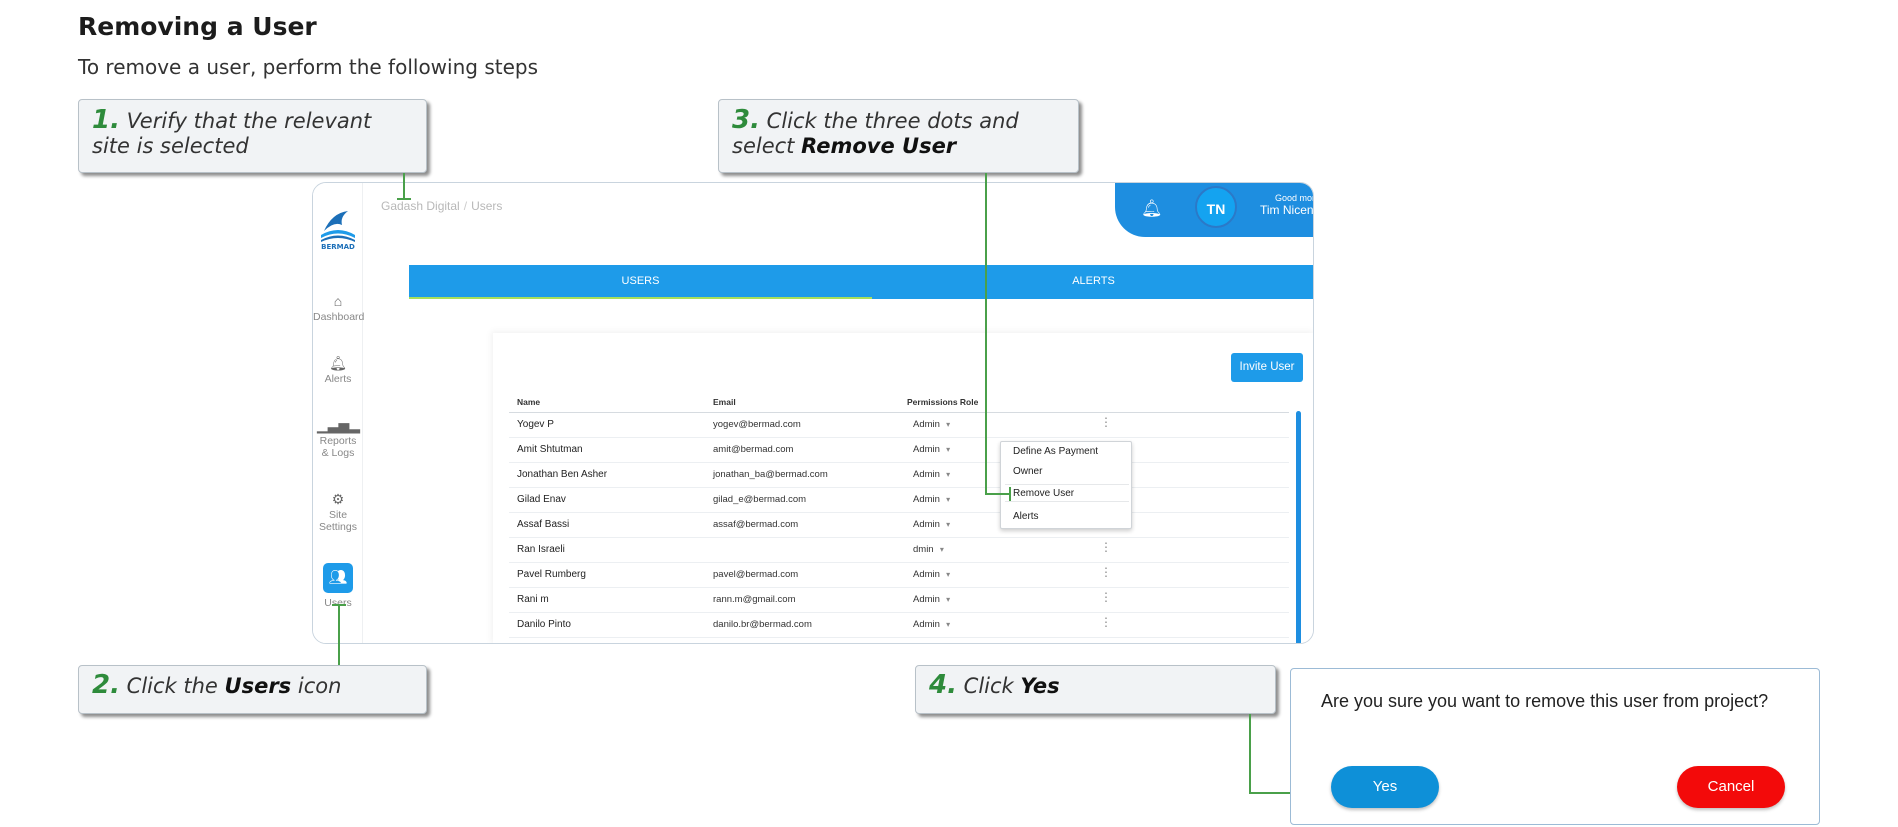 This screenshot has width=1898, height=827. What do you see at coordinates (339, 317) in the screenshot?
I see `sidebar-item-label: Dashboard` at bounding box center [339, 317].